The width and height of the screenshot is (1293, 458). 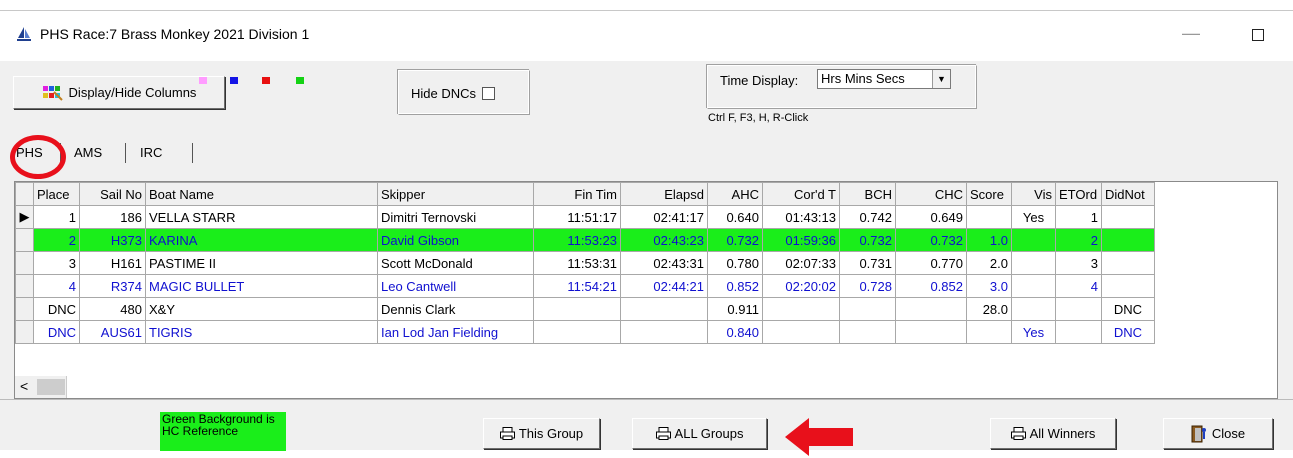 I want to click on grid-cell: 11:54:21, so click(x=577, y=286).